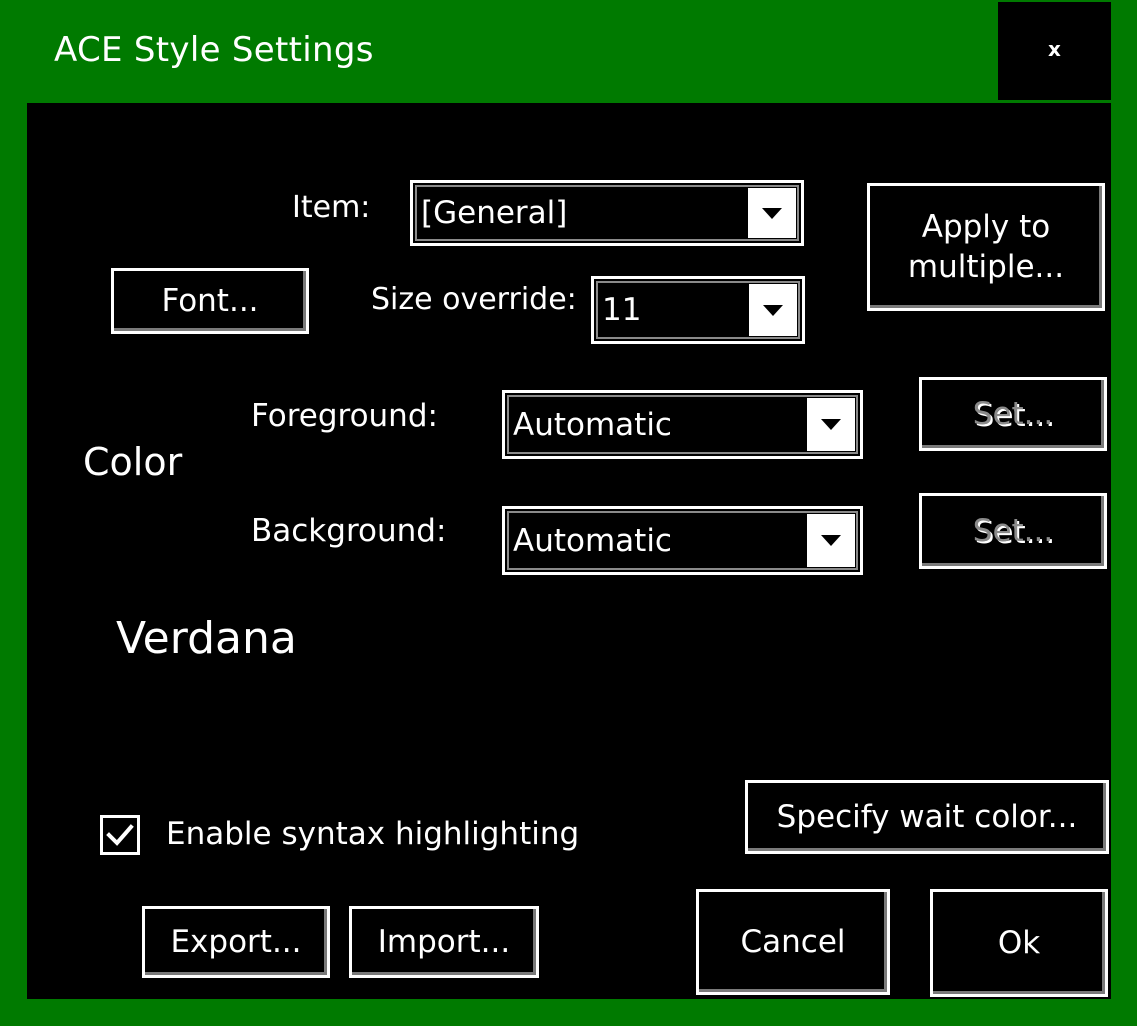 The image size is (1137, 1026). I want to click on item-label: Item:, so click(331, 207).